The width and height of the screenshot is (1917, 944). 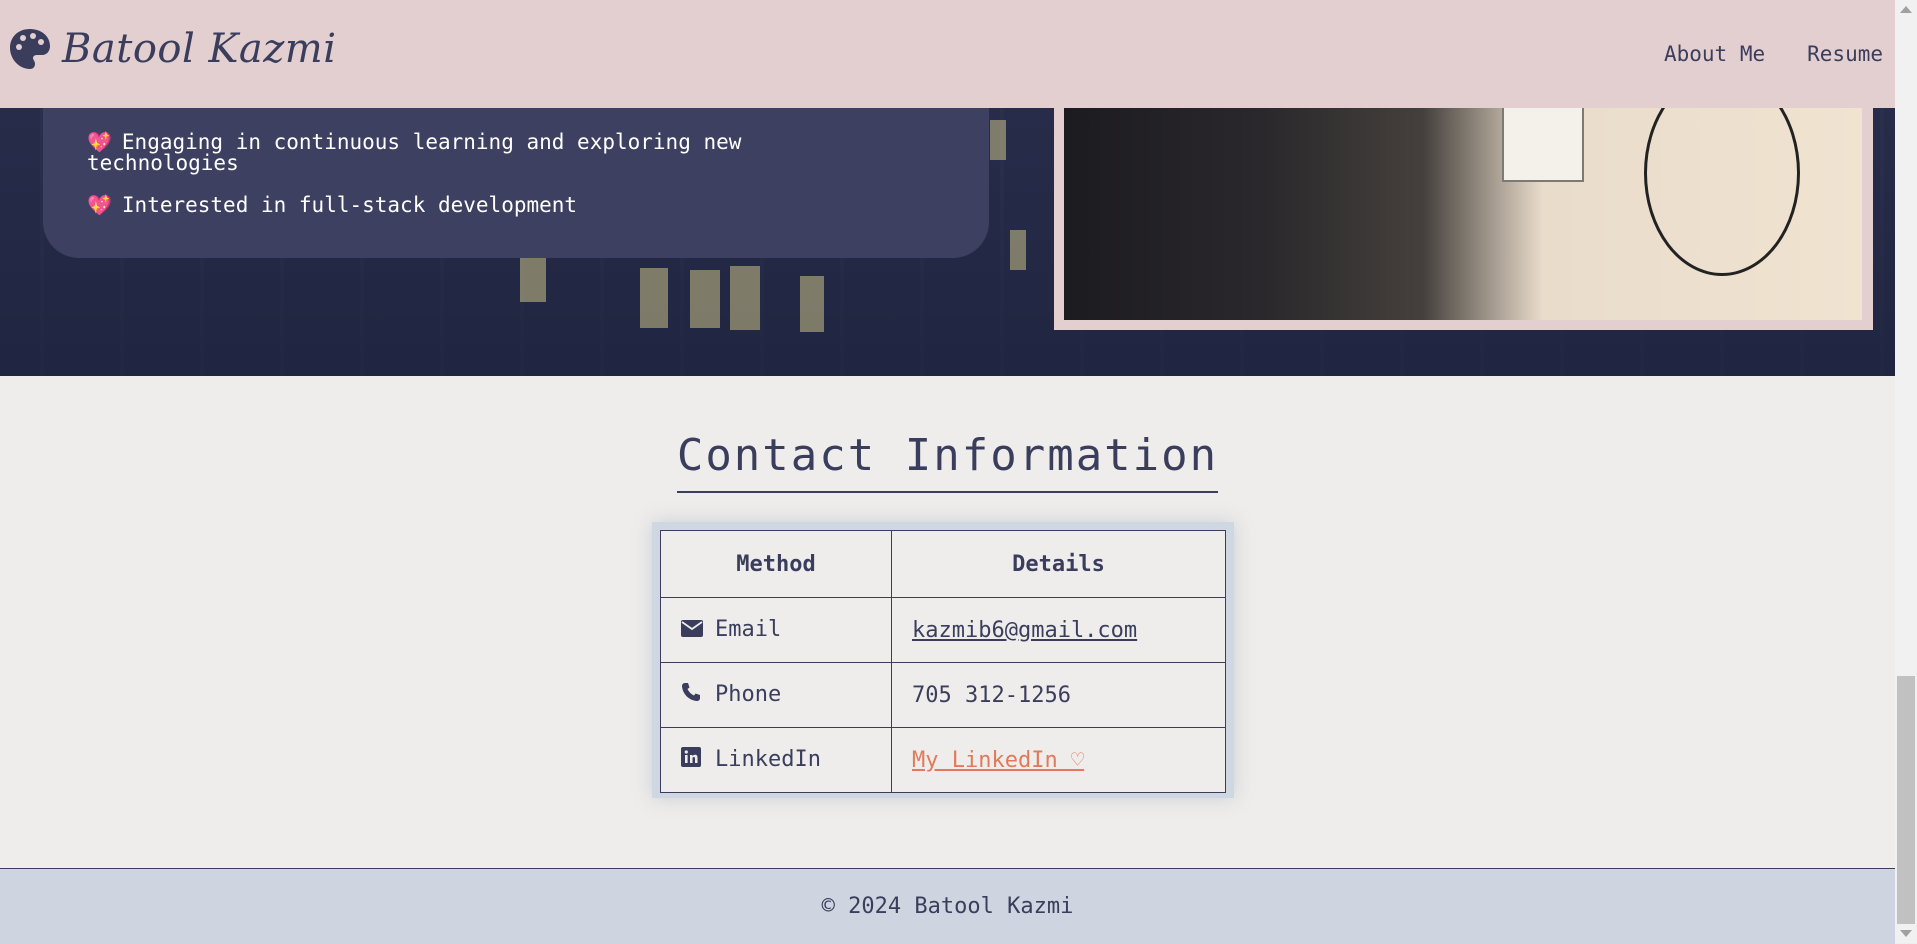 I want to click on method-cell: Email, so click(x=776, y=630).